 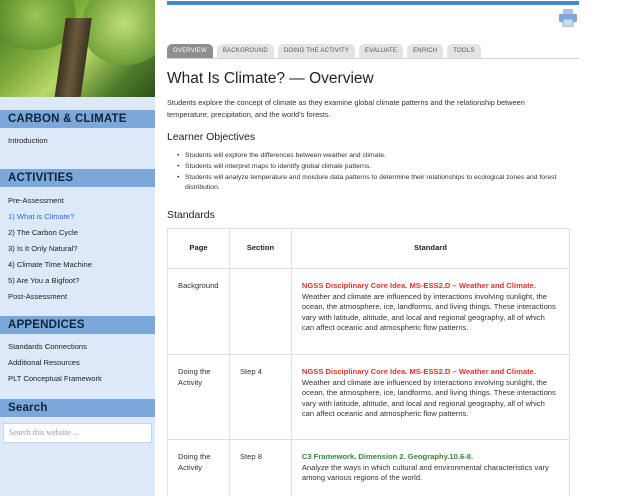 What do you see at coordinates (81, 201) in the screenshot?
I see `sidebar-item-pre-assessment: Pre-Assessment` at bounding box center [81, 201].